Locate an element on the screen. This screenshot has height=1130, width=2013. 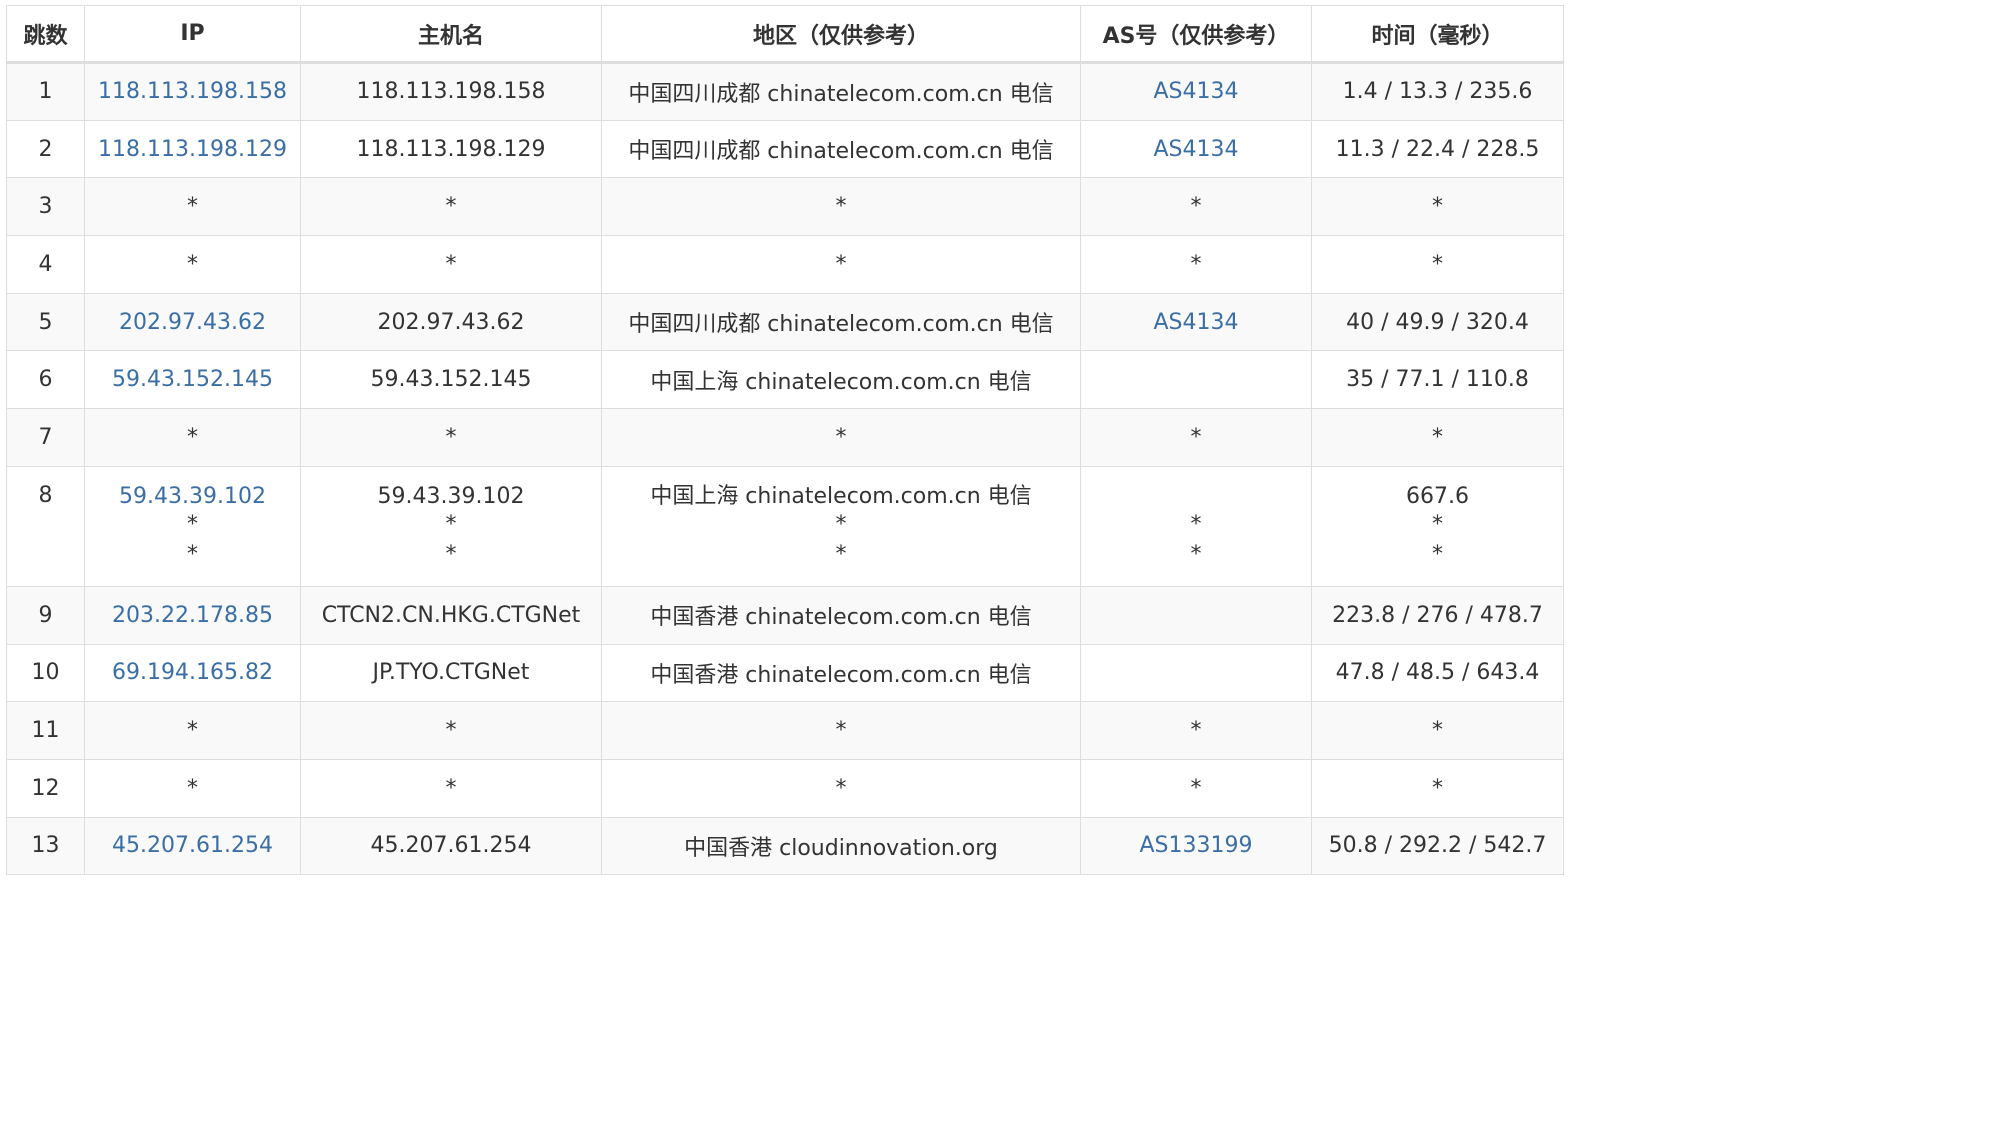
ip-link: 118.113.198.129 is located at coordinates (192, 149).